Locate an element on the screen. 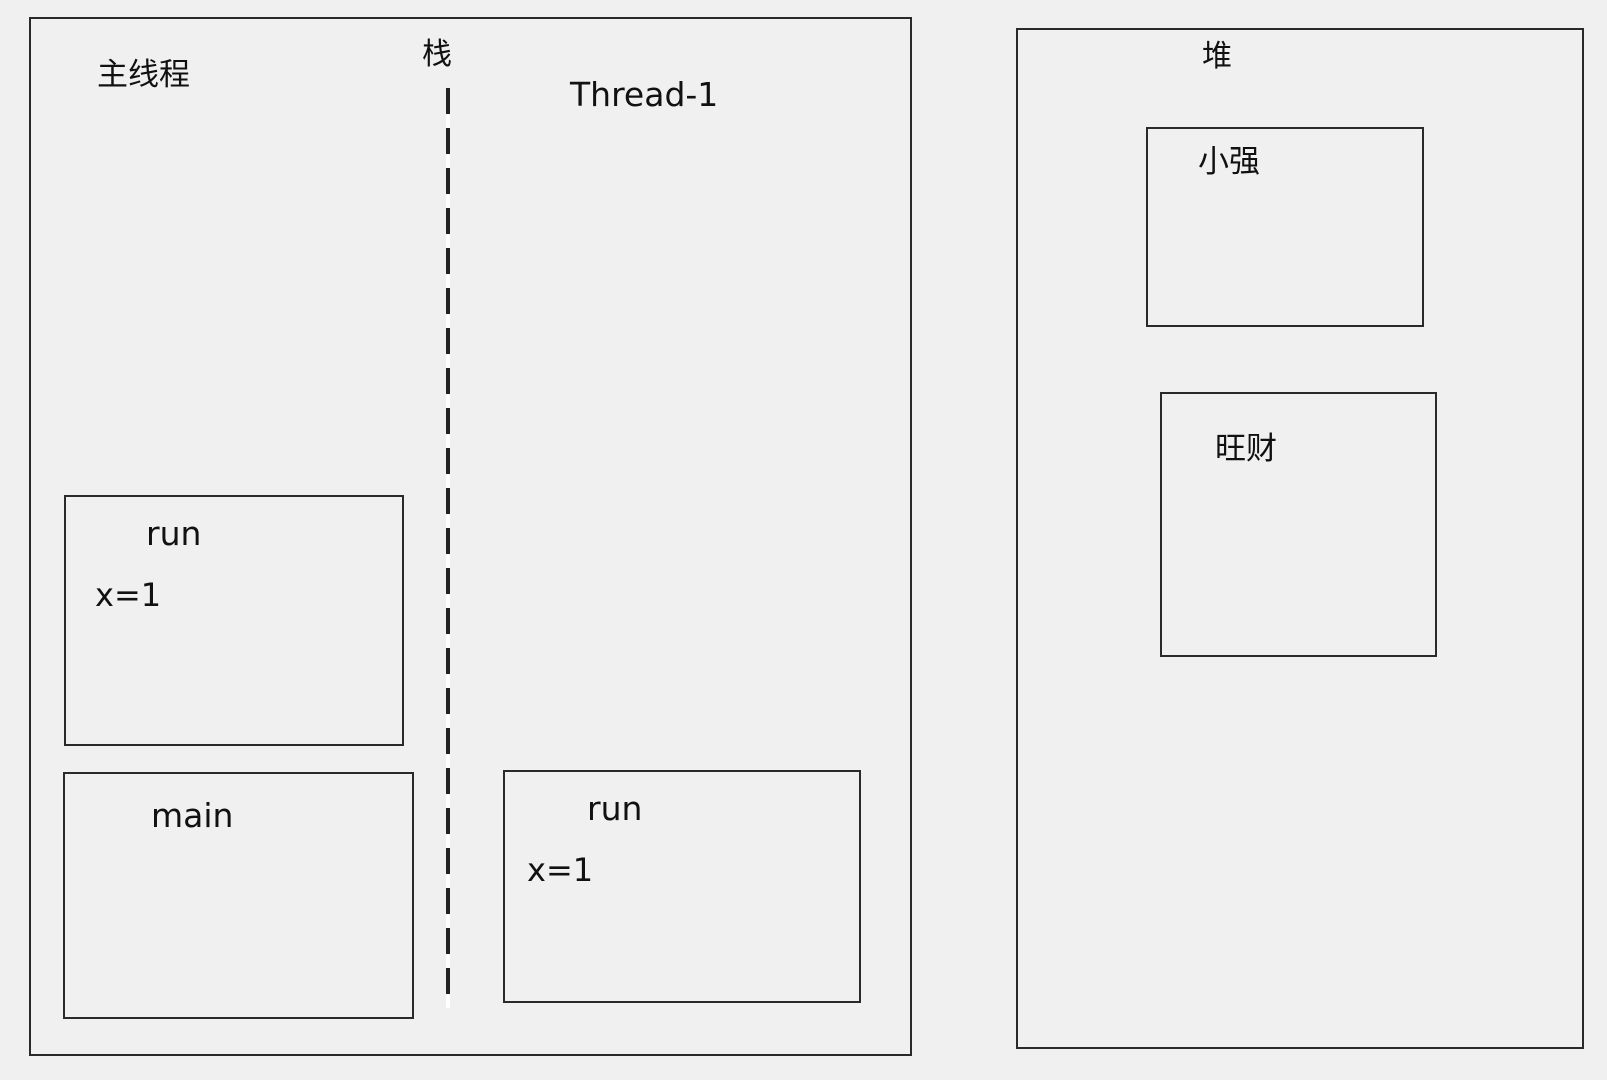 The image size is (1607, 1080). heap-object-wangcai: 旺财 is located at coordinates (1298, 524).